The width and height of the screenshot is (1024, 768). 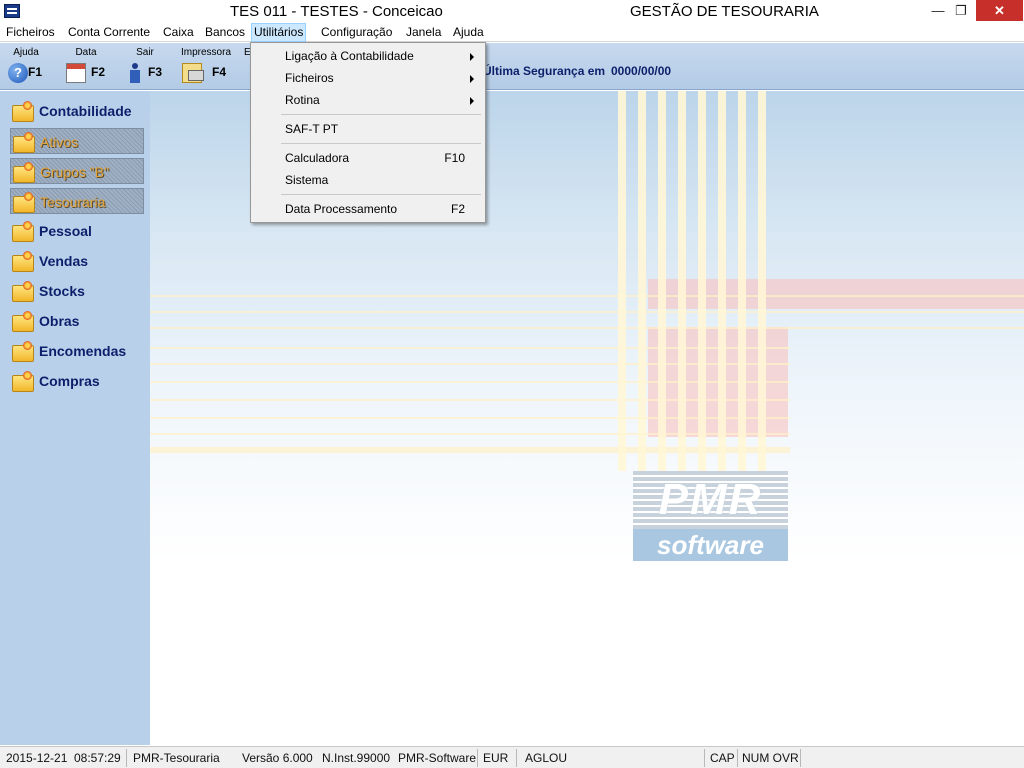 I want to click on sidebar-item-ativos: Ativos, so click(x=77, y=141).